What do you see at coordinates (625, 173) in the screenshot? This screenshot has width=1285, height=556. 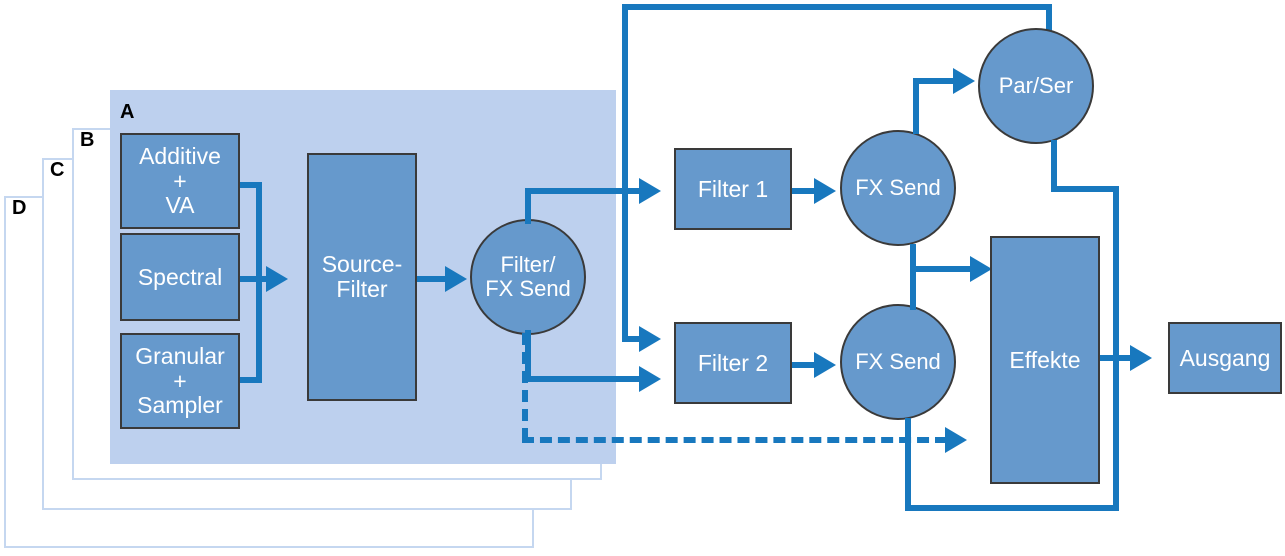 I see `wire-top-feedback-left-drop` at bounding box center [625, 173].